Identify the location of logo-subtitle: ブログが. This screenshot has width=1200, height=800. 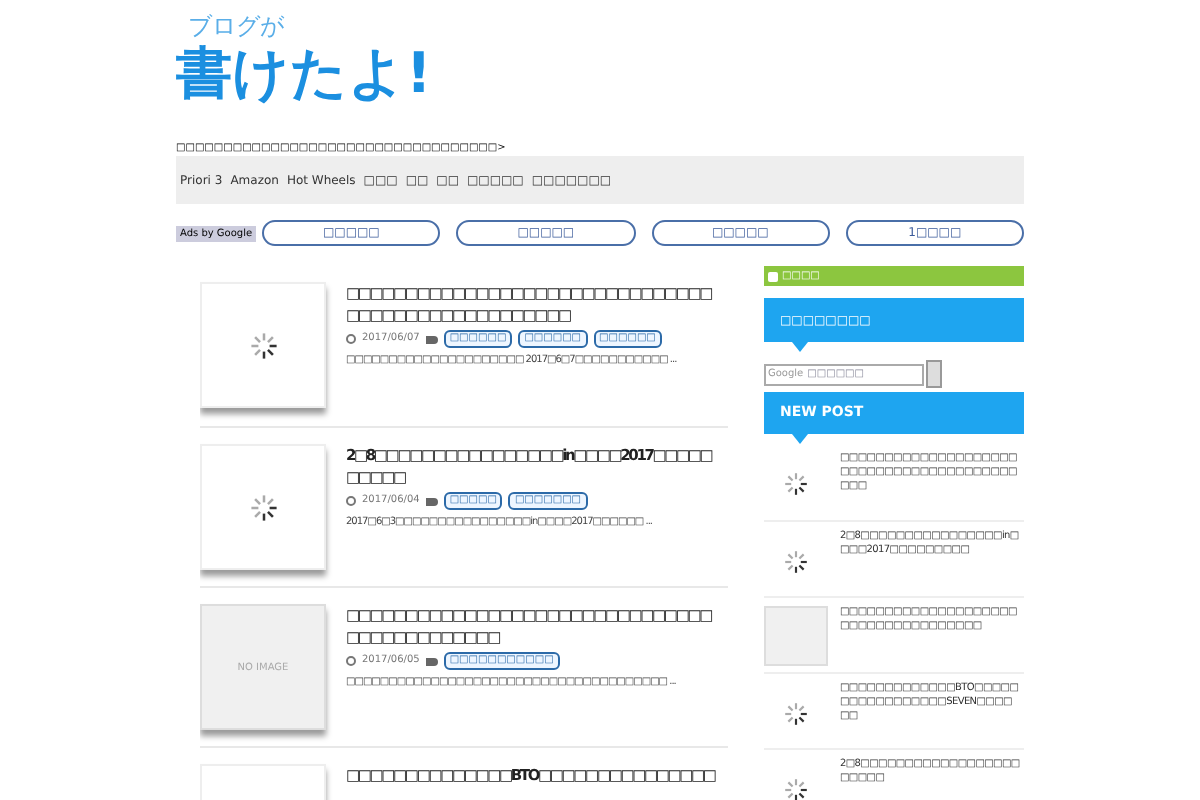
(235, 26).